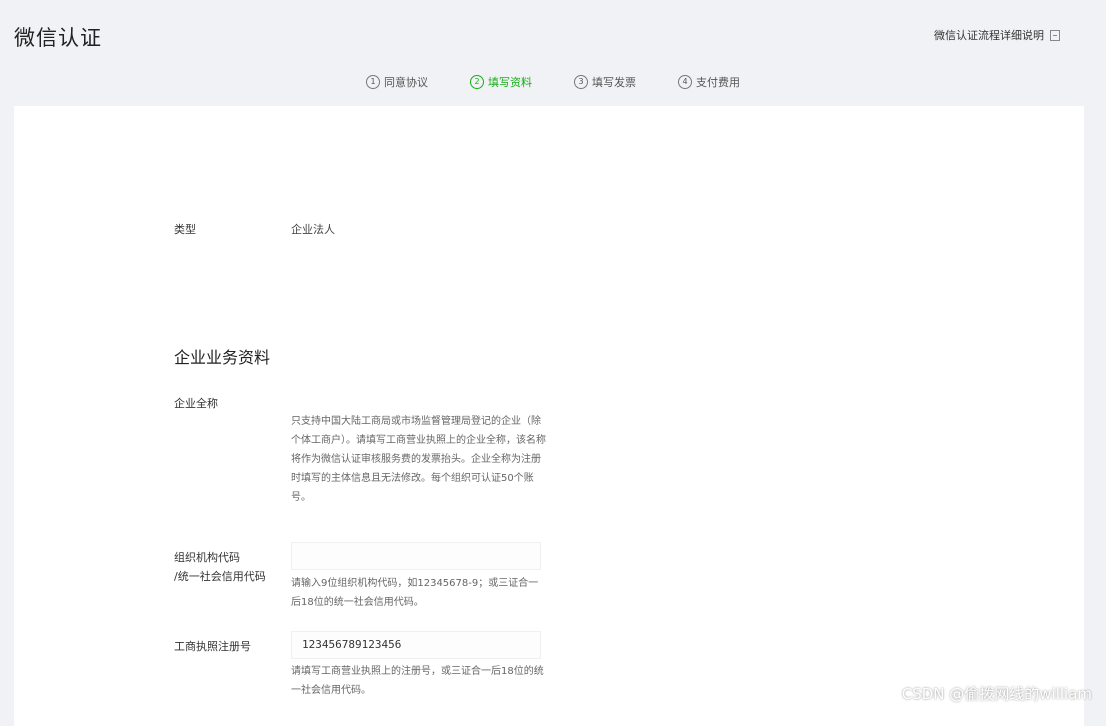 This screenshot has height=726, width=1106. What do you see at coordinates (614, 82) in the screenshot?
I see `step-label: 填写发票` at bounding box center [614, 82].